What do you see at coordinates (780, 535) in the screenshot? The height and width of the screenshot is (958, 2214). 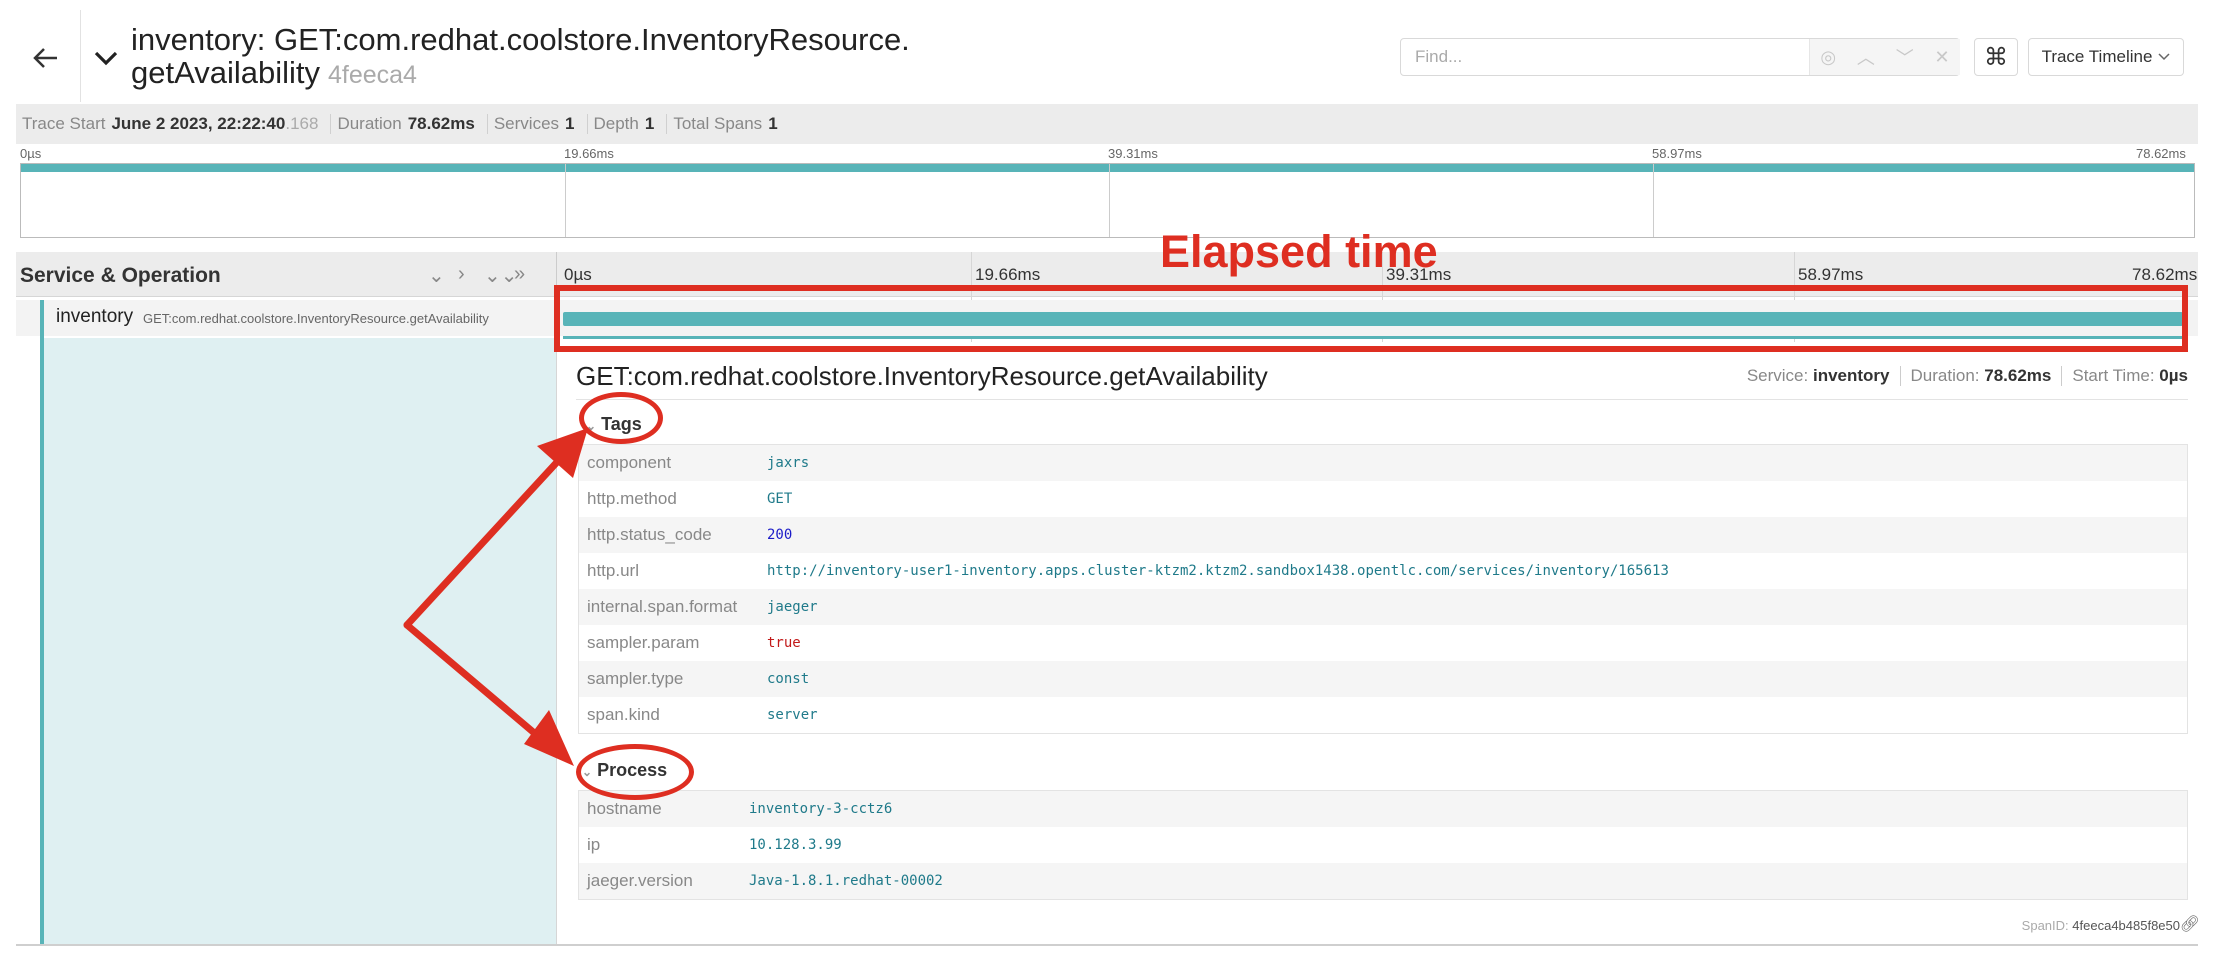 I see `tag-value: 200` at bounding box center [780, 535].